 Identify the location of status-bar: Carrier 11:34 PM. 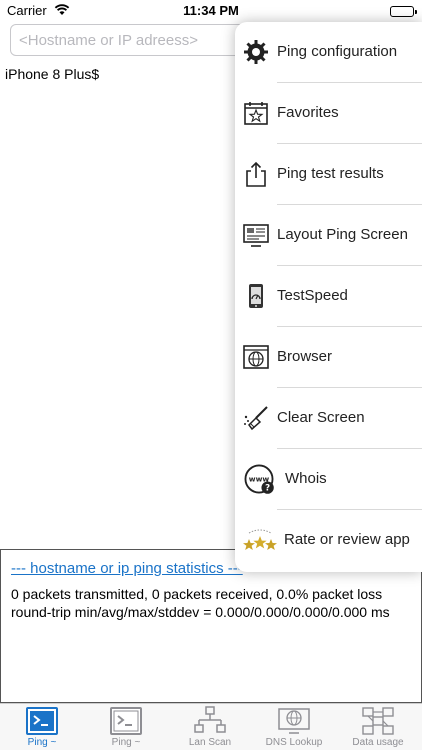
(211, 11).